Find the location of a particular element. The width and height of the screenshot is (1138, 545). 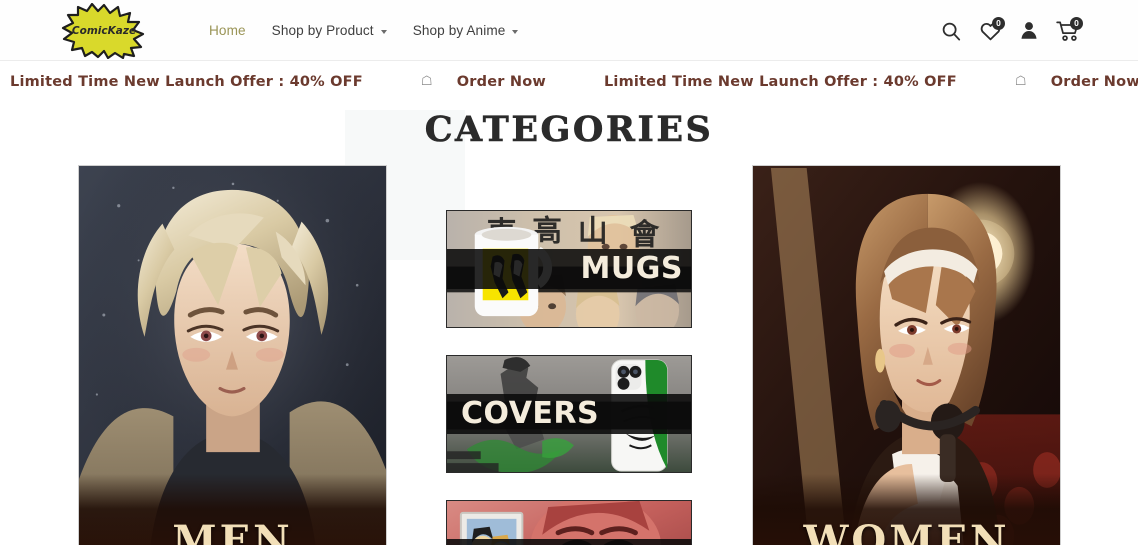

search-button is located at coordinates (951, 31).